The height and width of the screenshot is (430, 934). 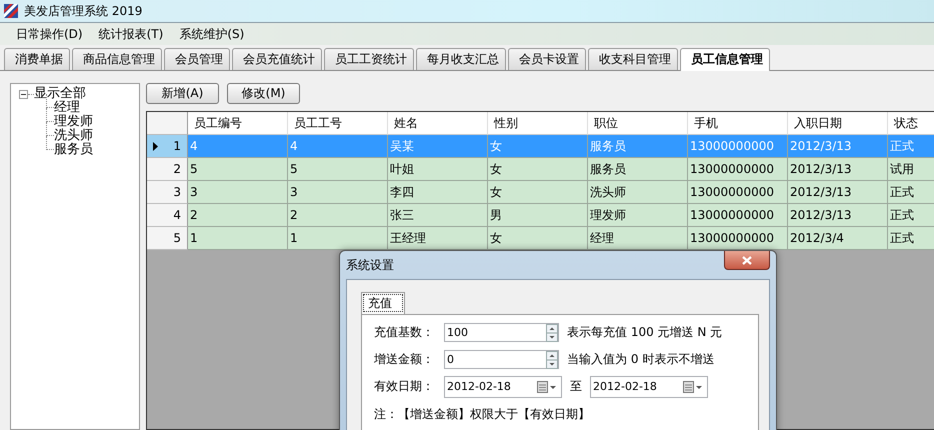 What do you see at coordinates (638, 238) in the screenshot?
I see `table-cell: 经理` at bounding box center [638, 238].